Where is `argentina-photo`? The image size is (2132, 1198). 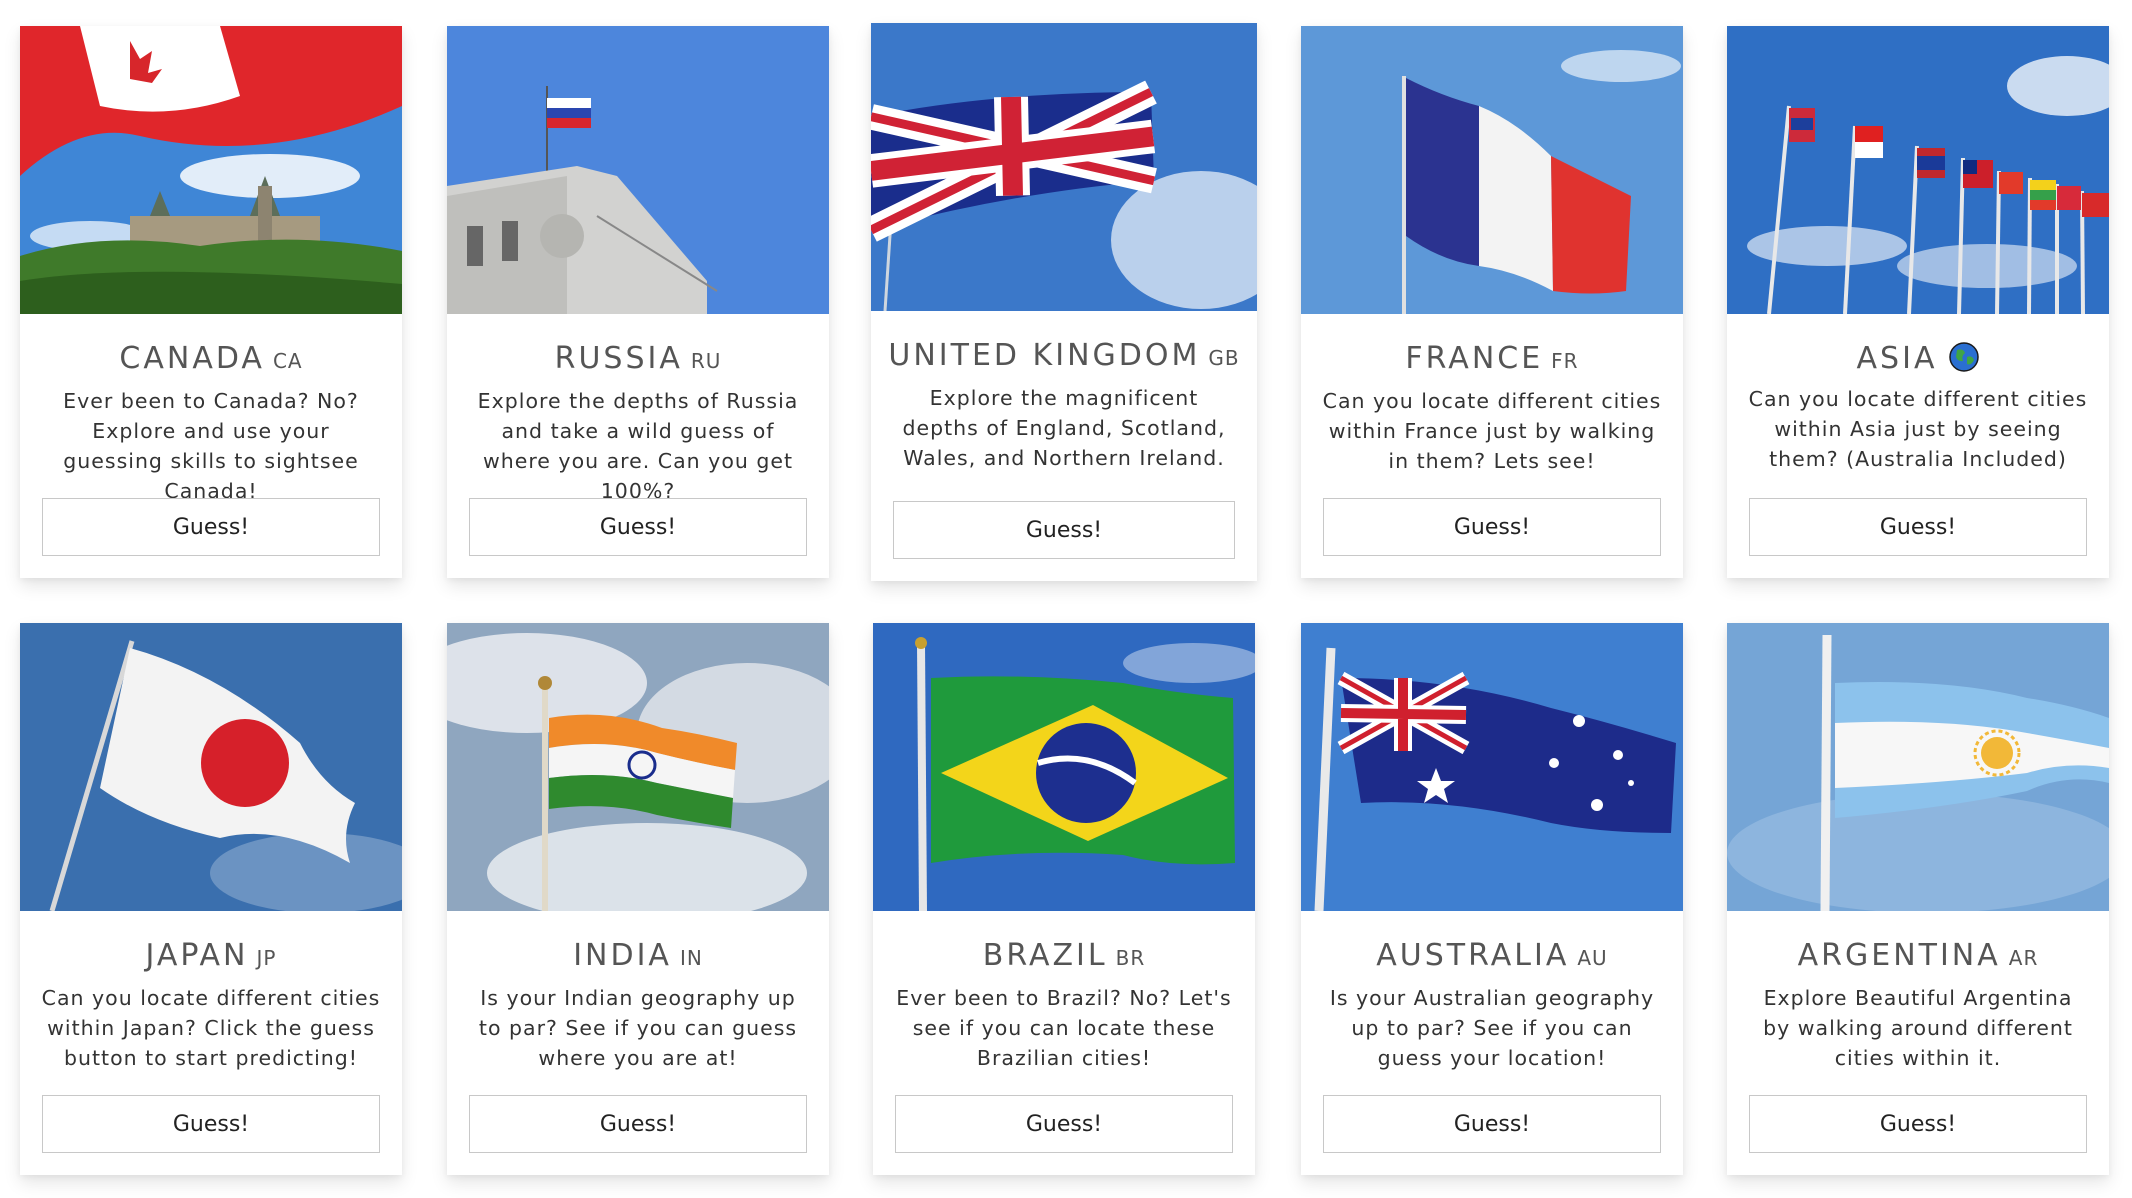 argentina-photo is located at coordinates (1918, 767).